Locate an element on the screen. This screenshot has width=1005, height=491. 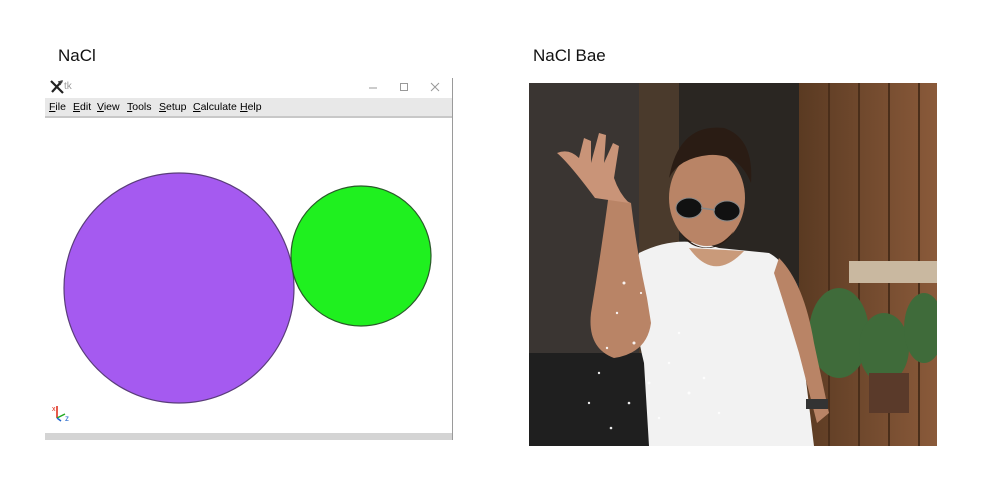
menu-setup: Setup is located at coordinates (172, 107).